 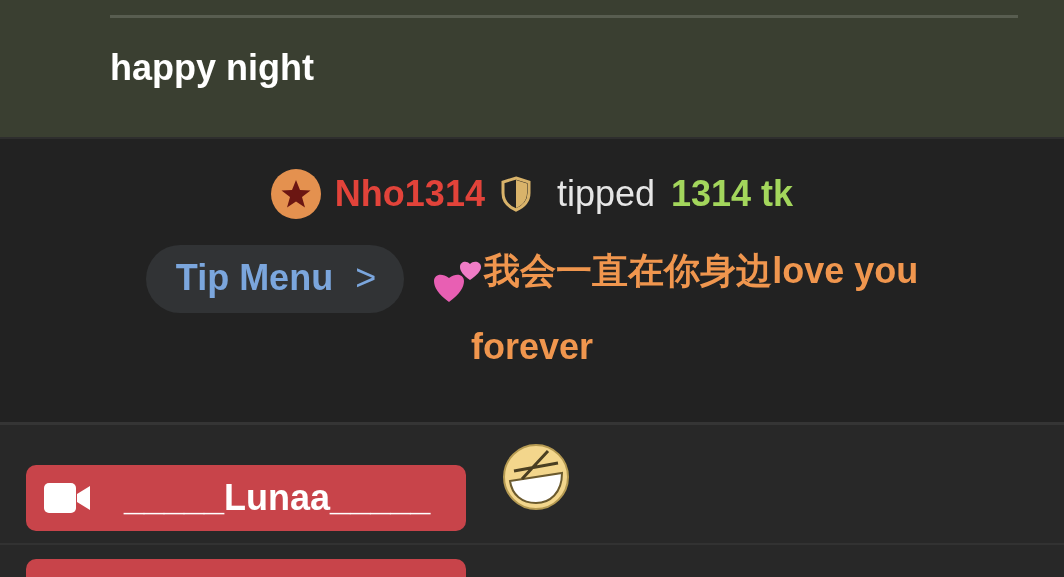 I want to click on username: Nho1314, so click(x=409, y=194).